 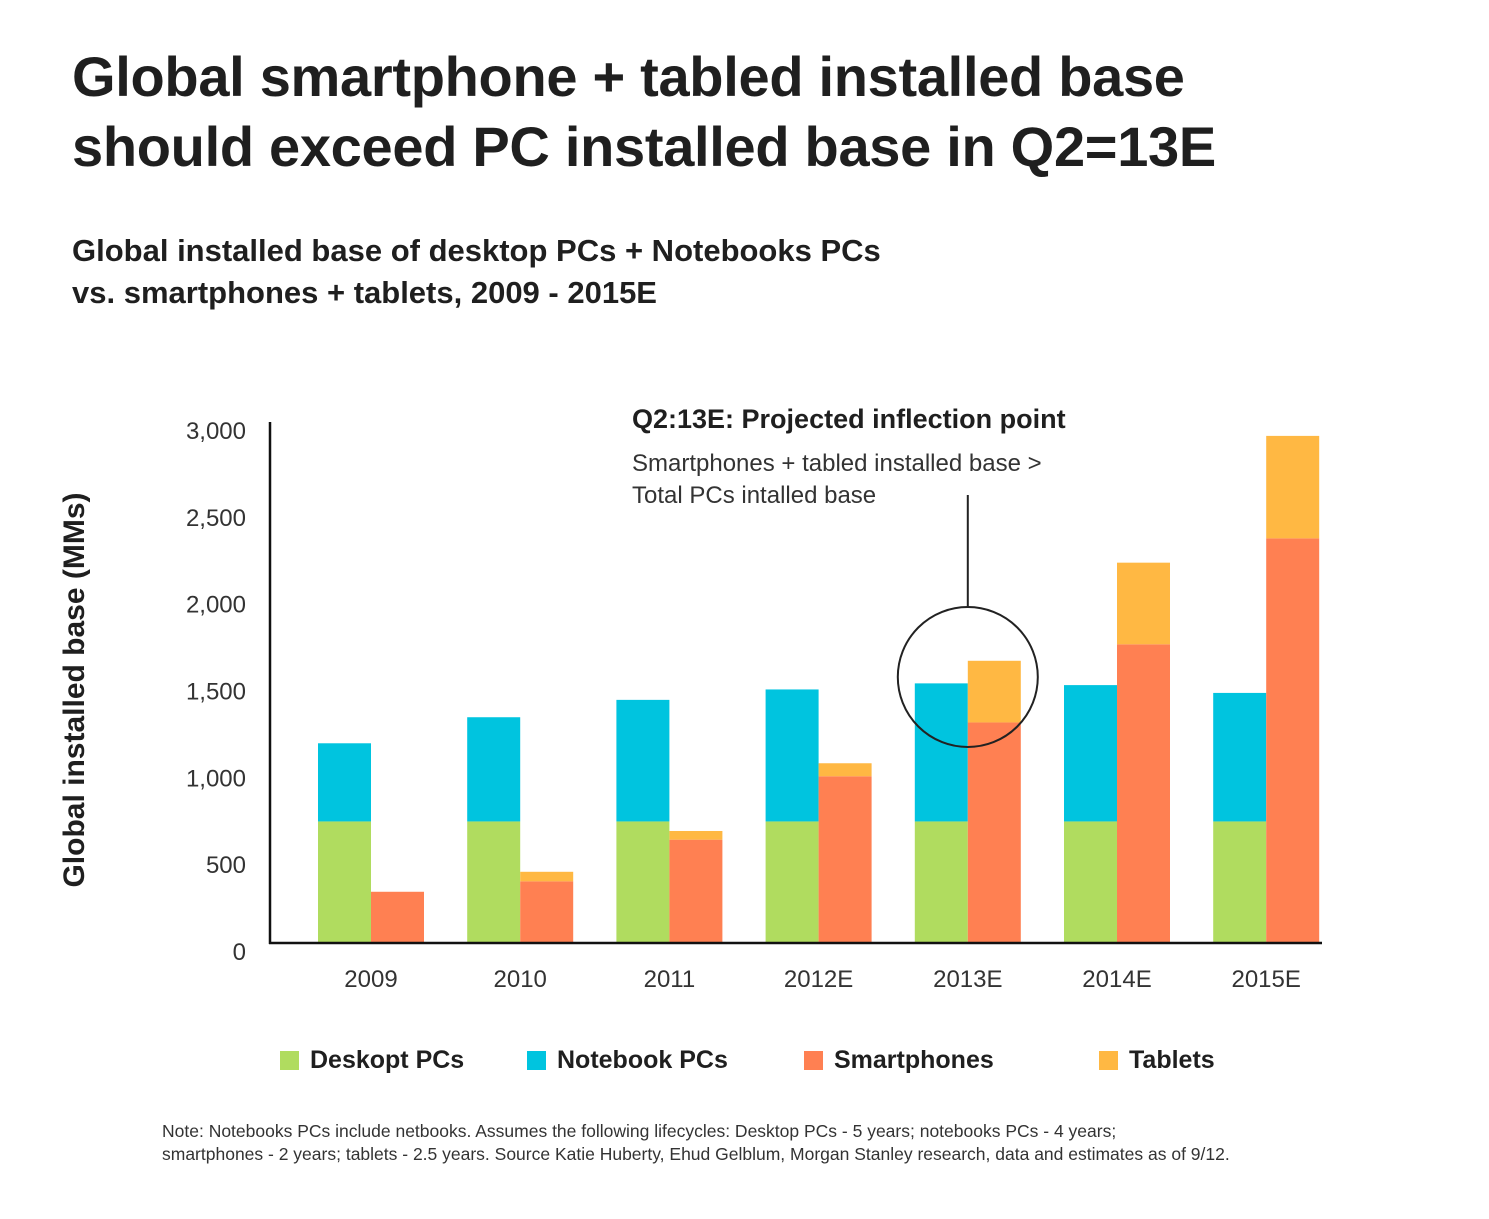 I want to click on legend-swatch-notebook, so click(x=536, y=1060).